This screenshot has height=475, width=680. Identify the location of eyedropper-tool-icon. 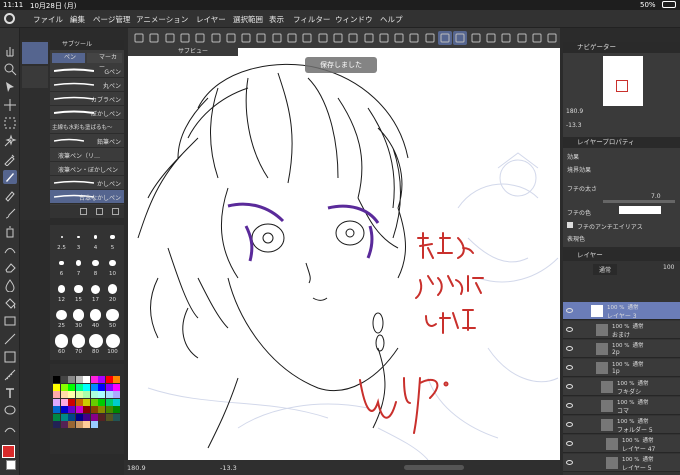
(10, 159).